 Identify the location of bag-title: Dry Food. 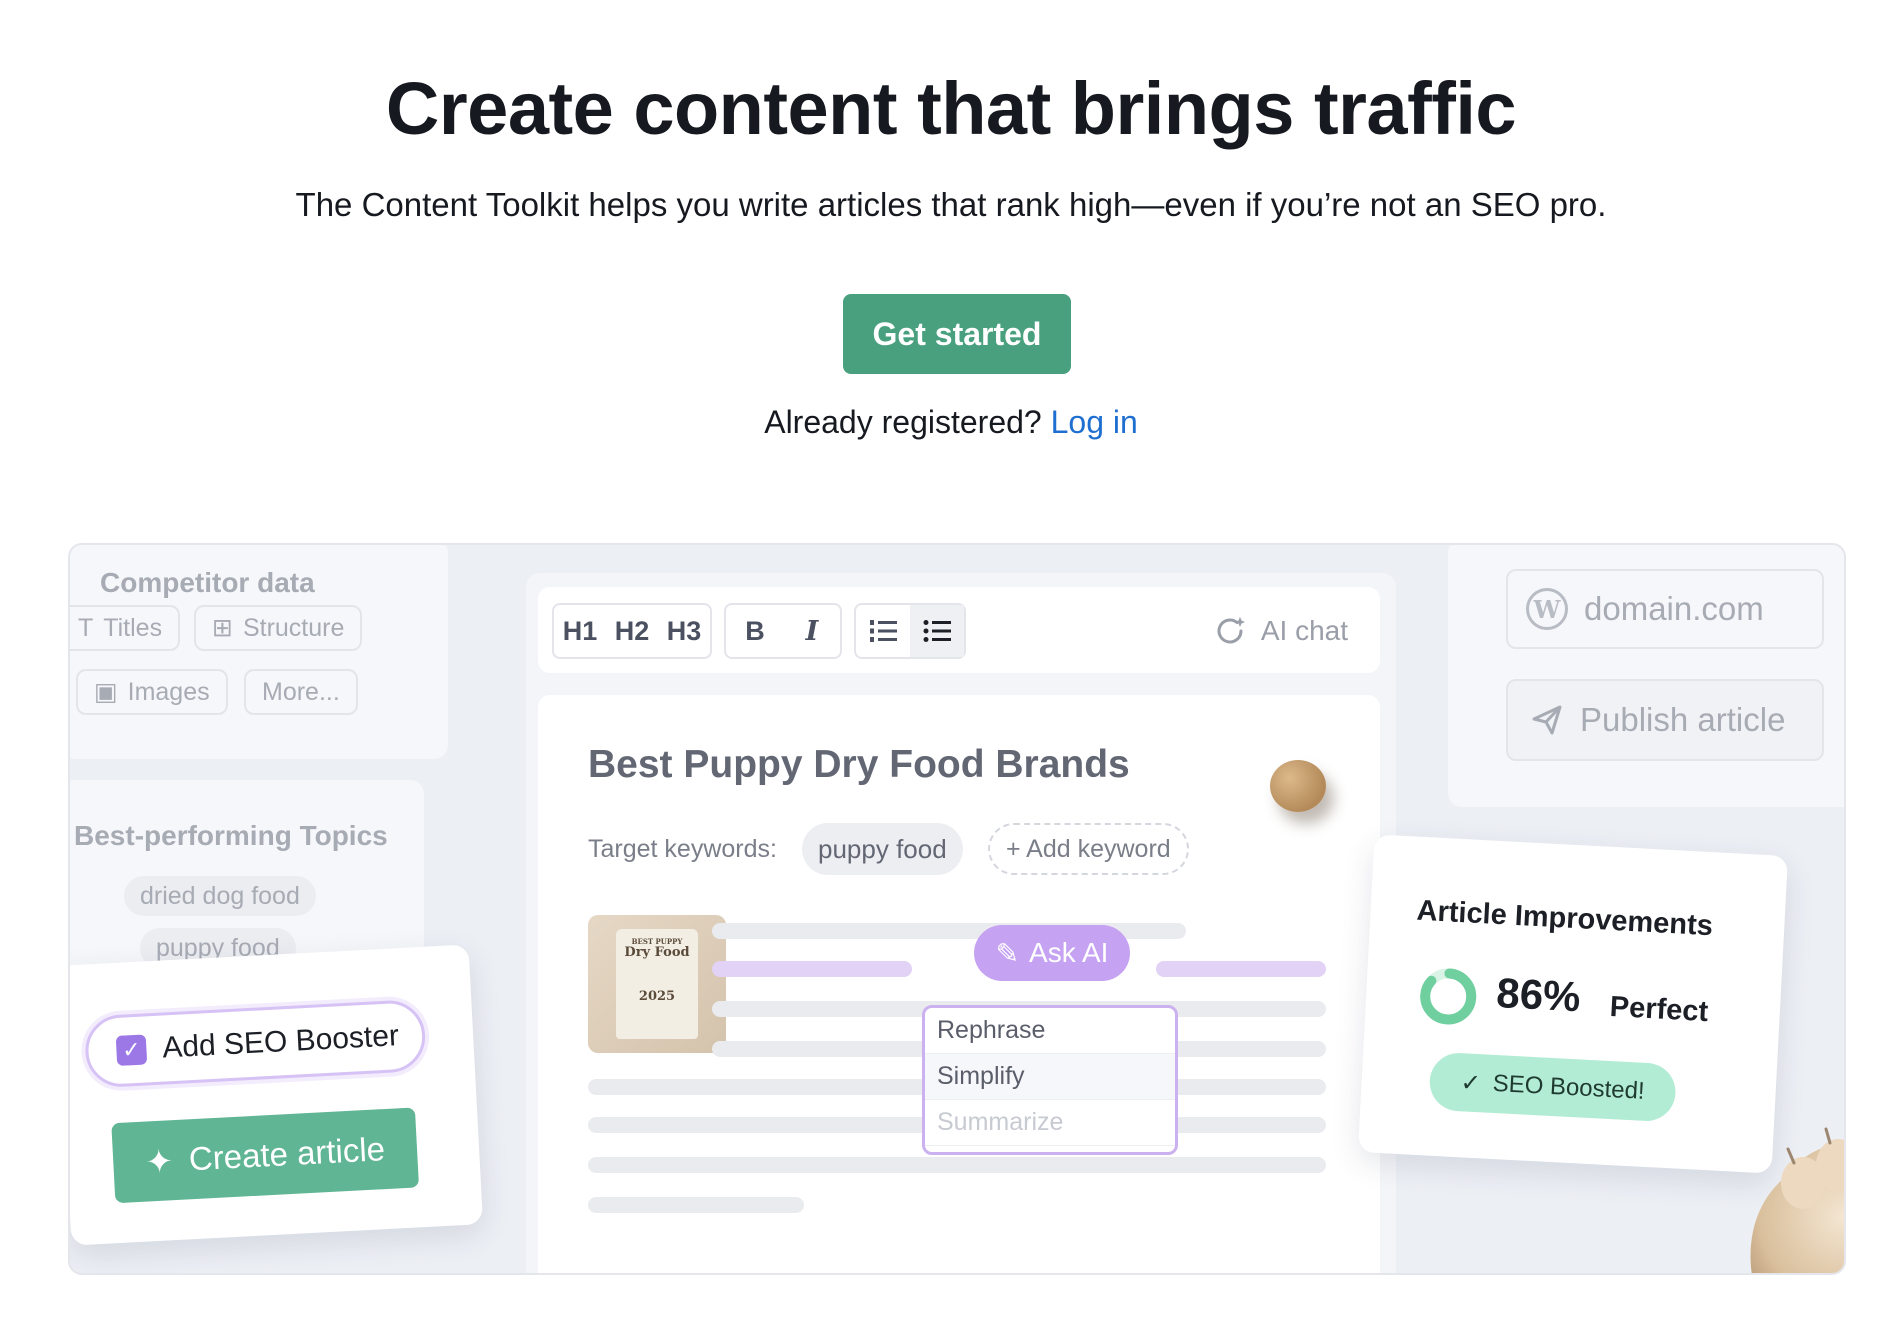
(657, 952).